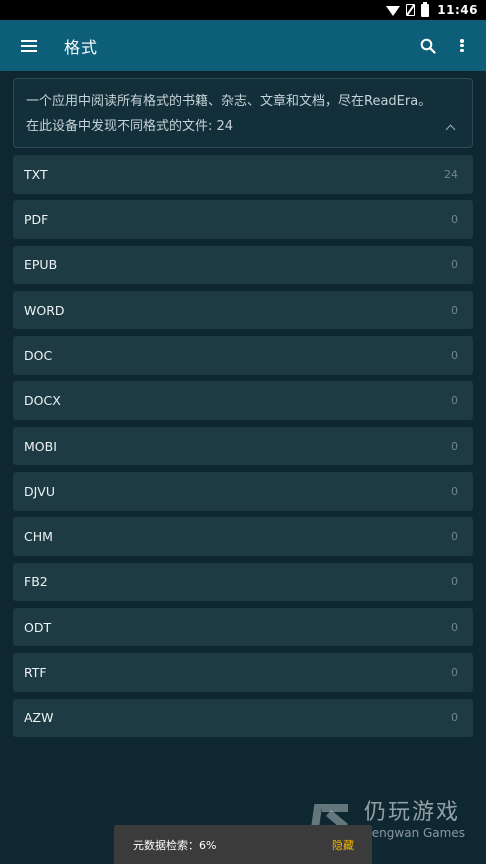 The image size is (486, 864). I want to click on no-sim-icon, so click(411, 10).